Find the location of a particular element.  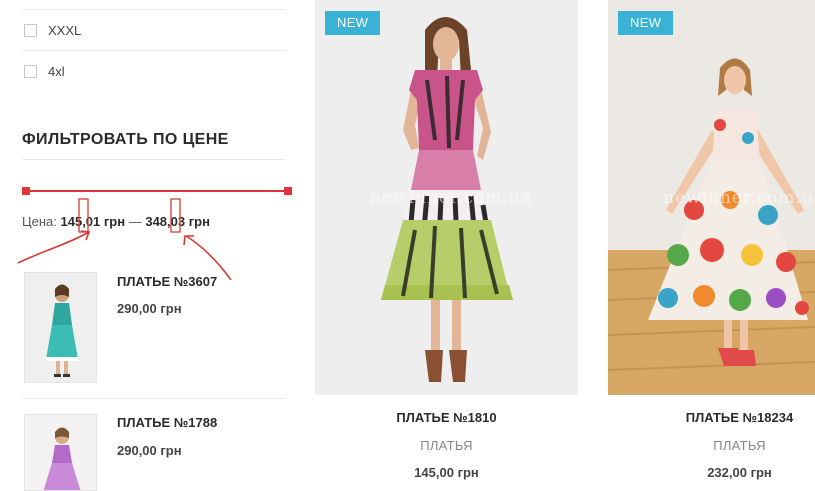

size-label: XXXL is located at coordinates (65, 30).